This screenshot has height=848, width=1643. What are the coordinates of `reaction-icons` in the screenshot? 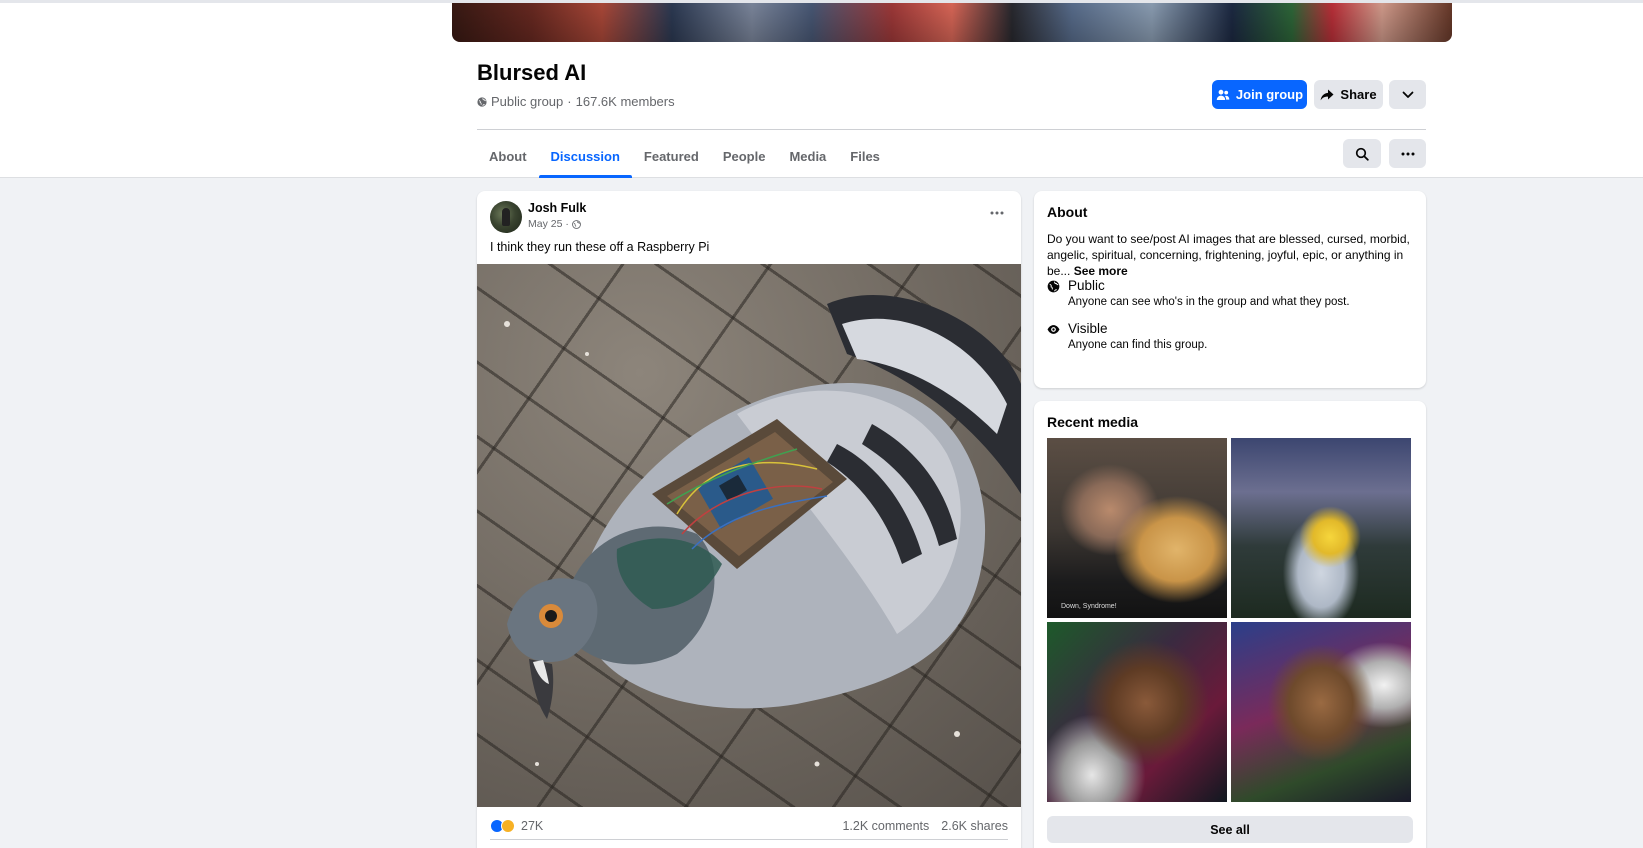 It's located at (502, 826).